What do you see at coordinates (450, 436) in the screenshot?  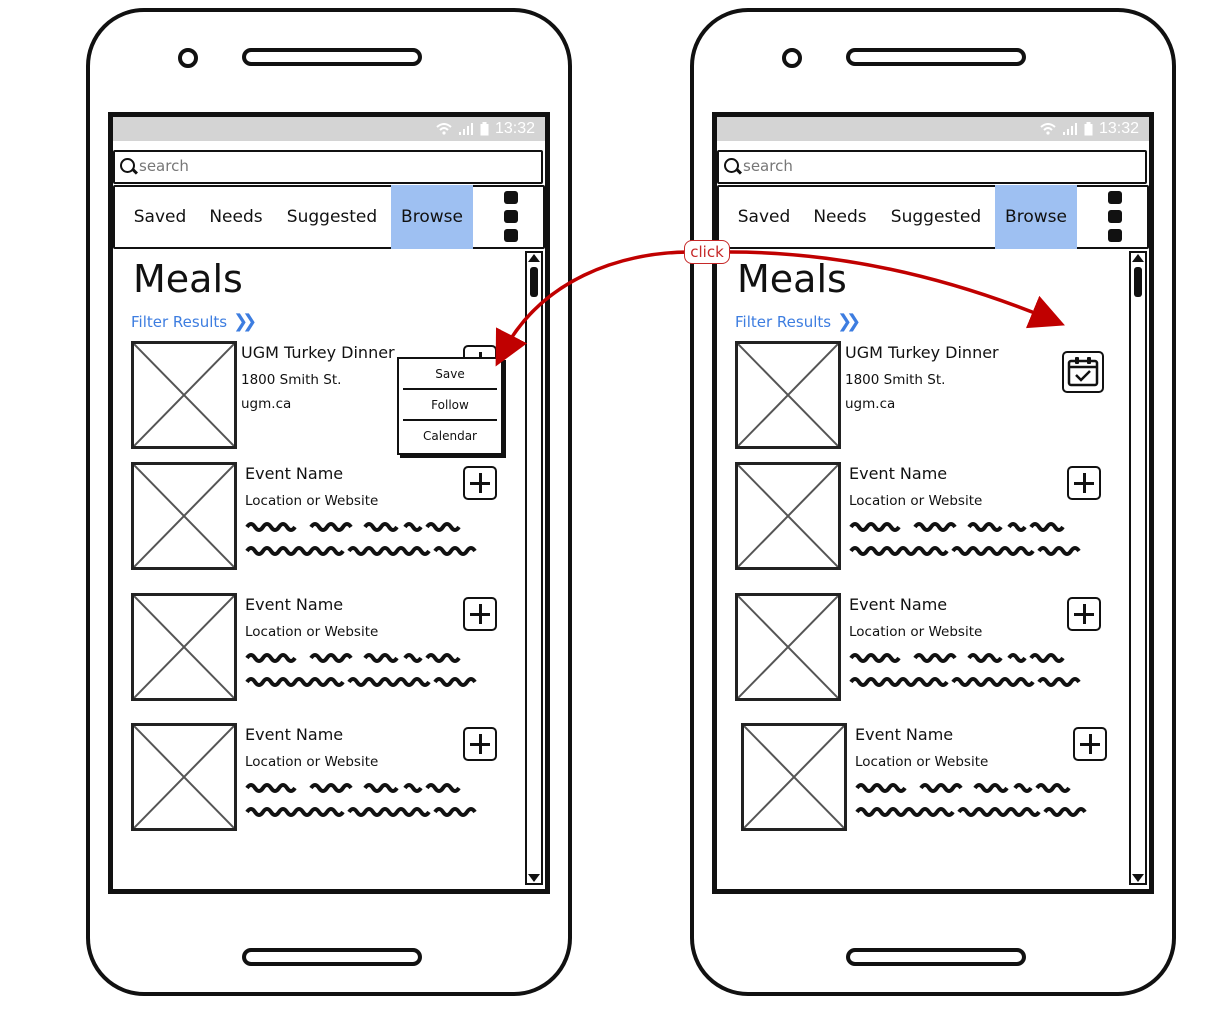 I see `menu-item-calendar: Calendar` at bounding box center [450, 436].